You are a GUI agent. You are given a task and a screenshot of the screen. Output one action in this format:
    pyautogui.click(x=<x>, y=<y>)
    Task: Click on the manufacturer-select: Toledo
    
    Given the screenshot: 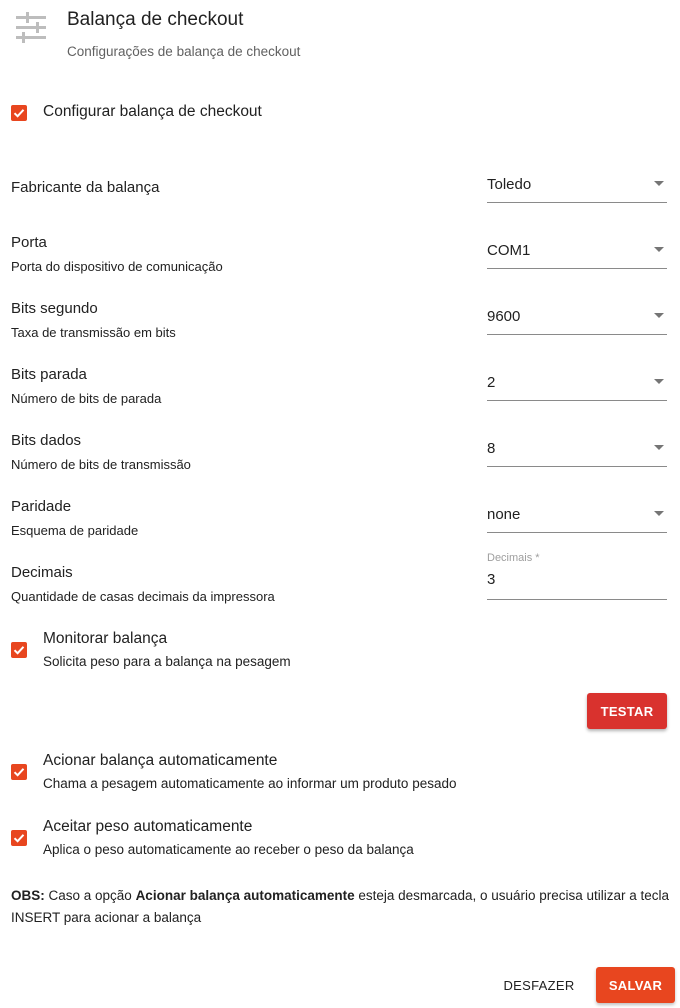 What is the action you would take?
    pyautogui.click(x=577, y=187)
    